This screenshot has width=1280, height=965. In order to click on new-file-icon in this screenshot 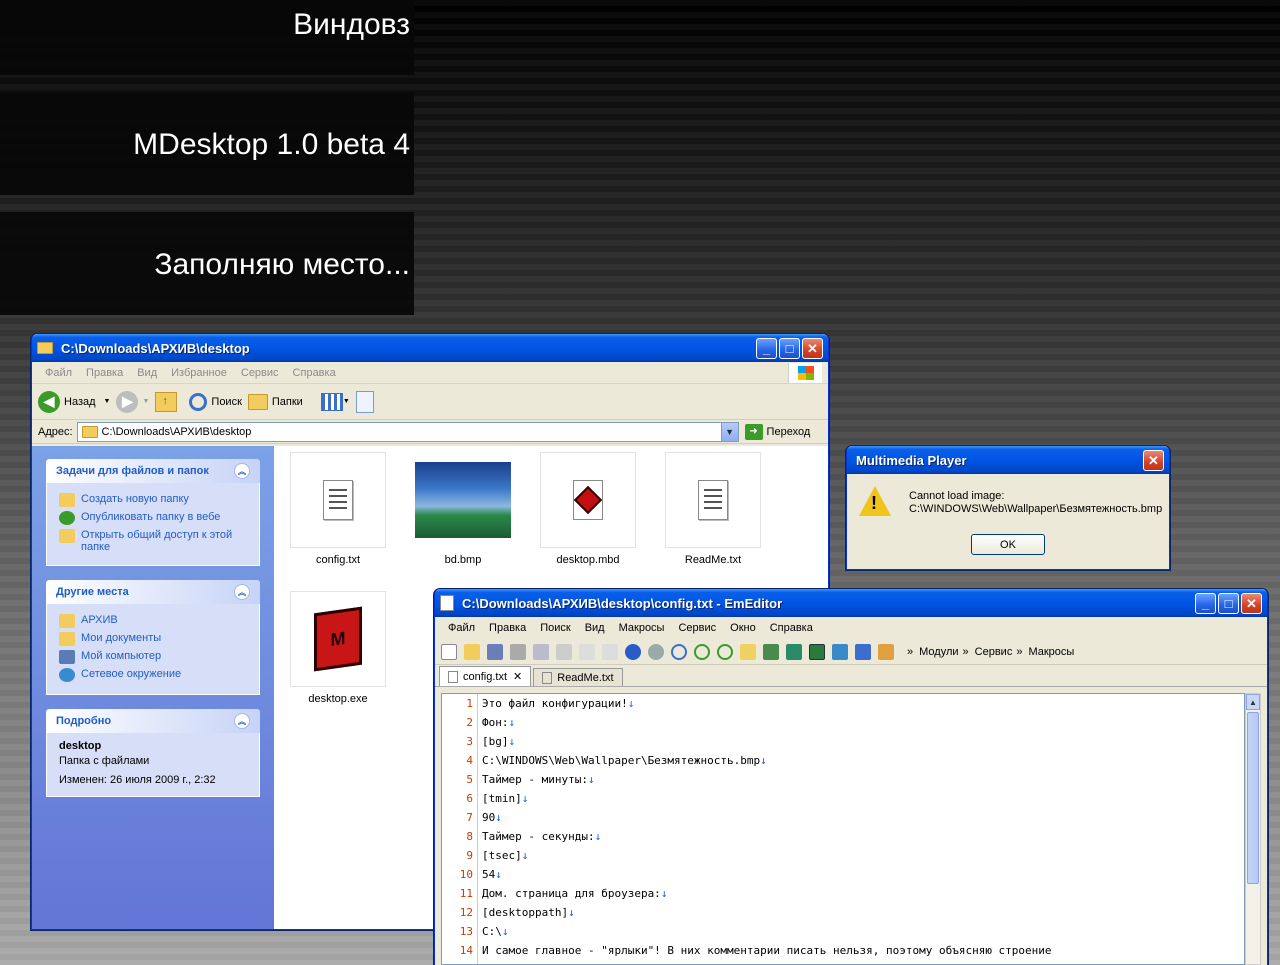, I will do `click(449, 651)`.